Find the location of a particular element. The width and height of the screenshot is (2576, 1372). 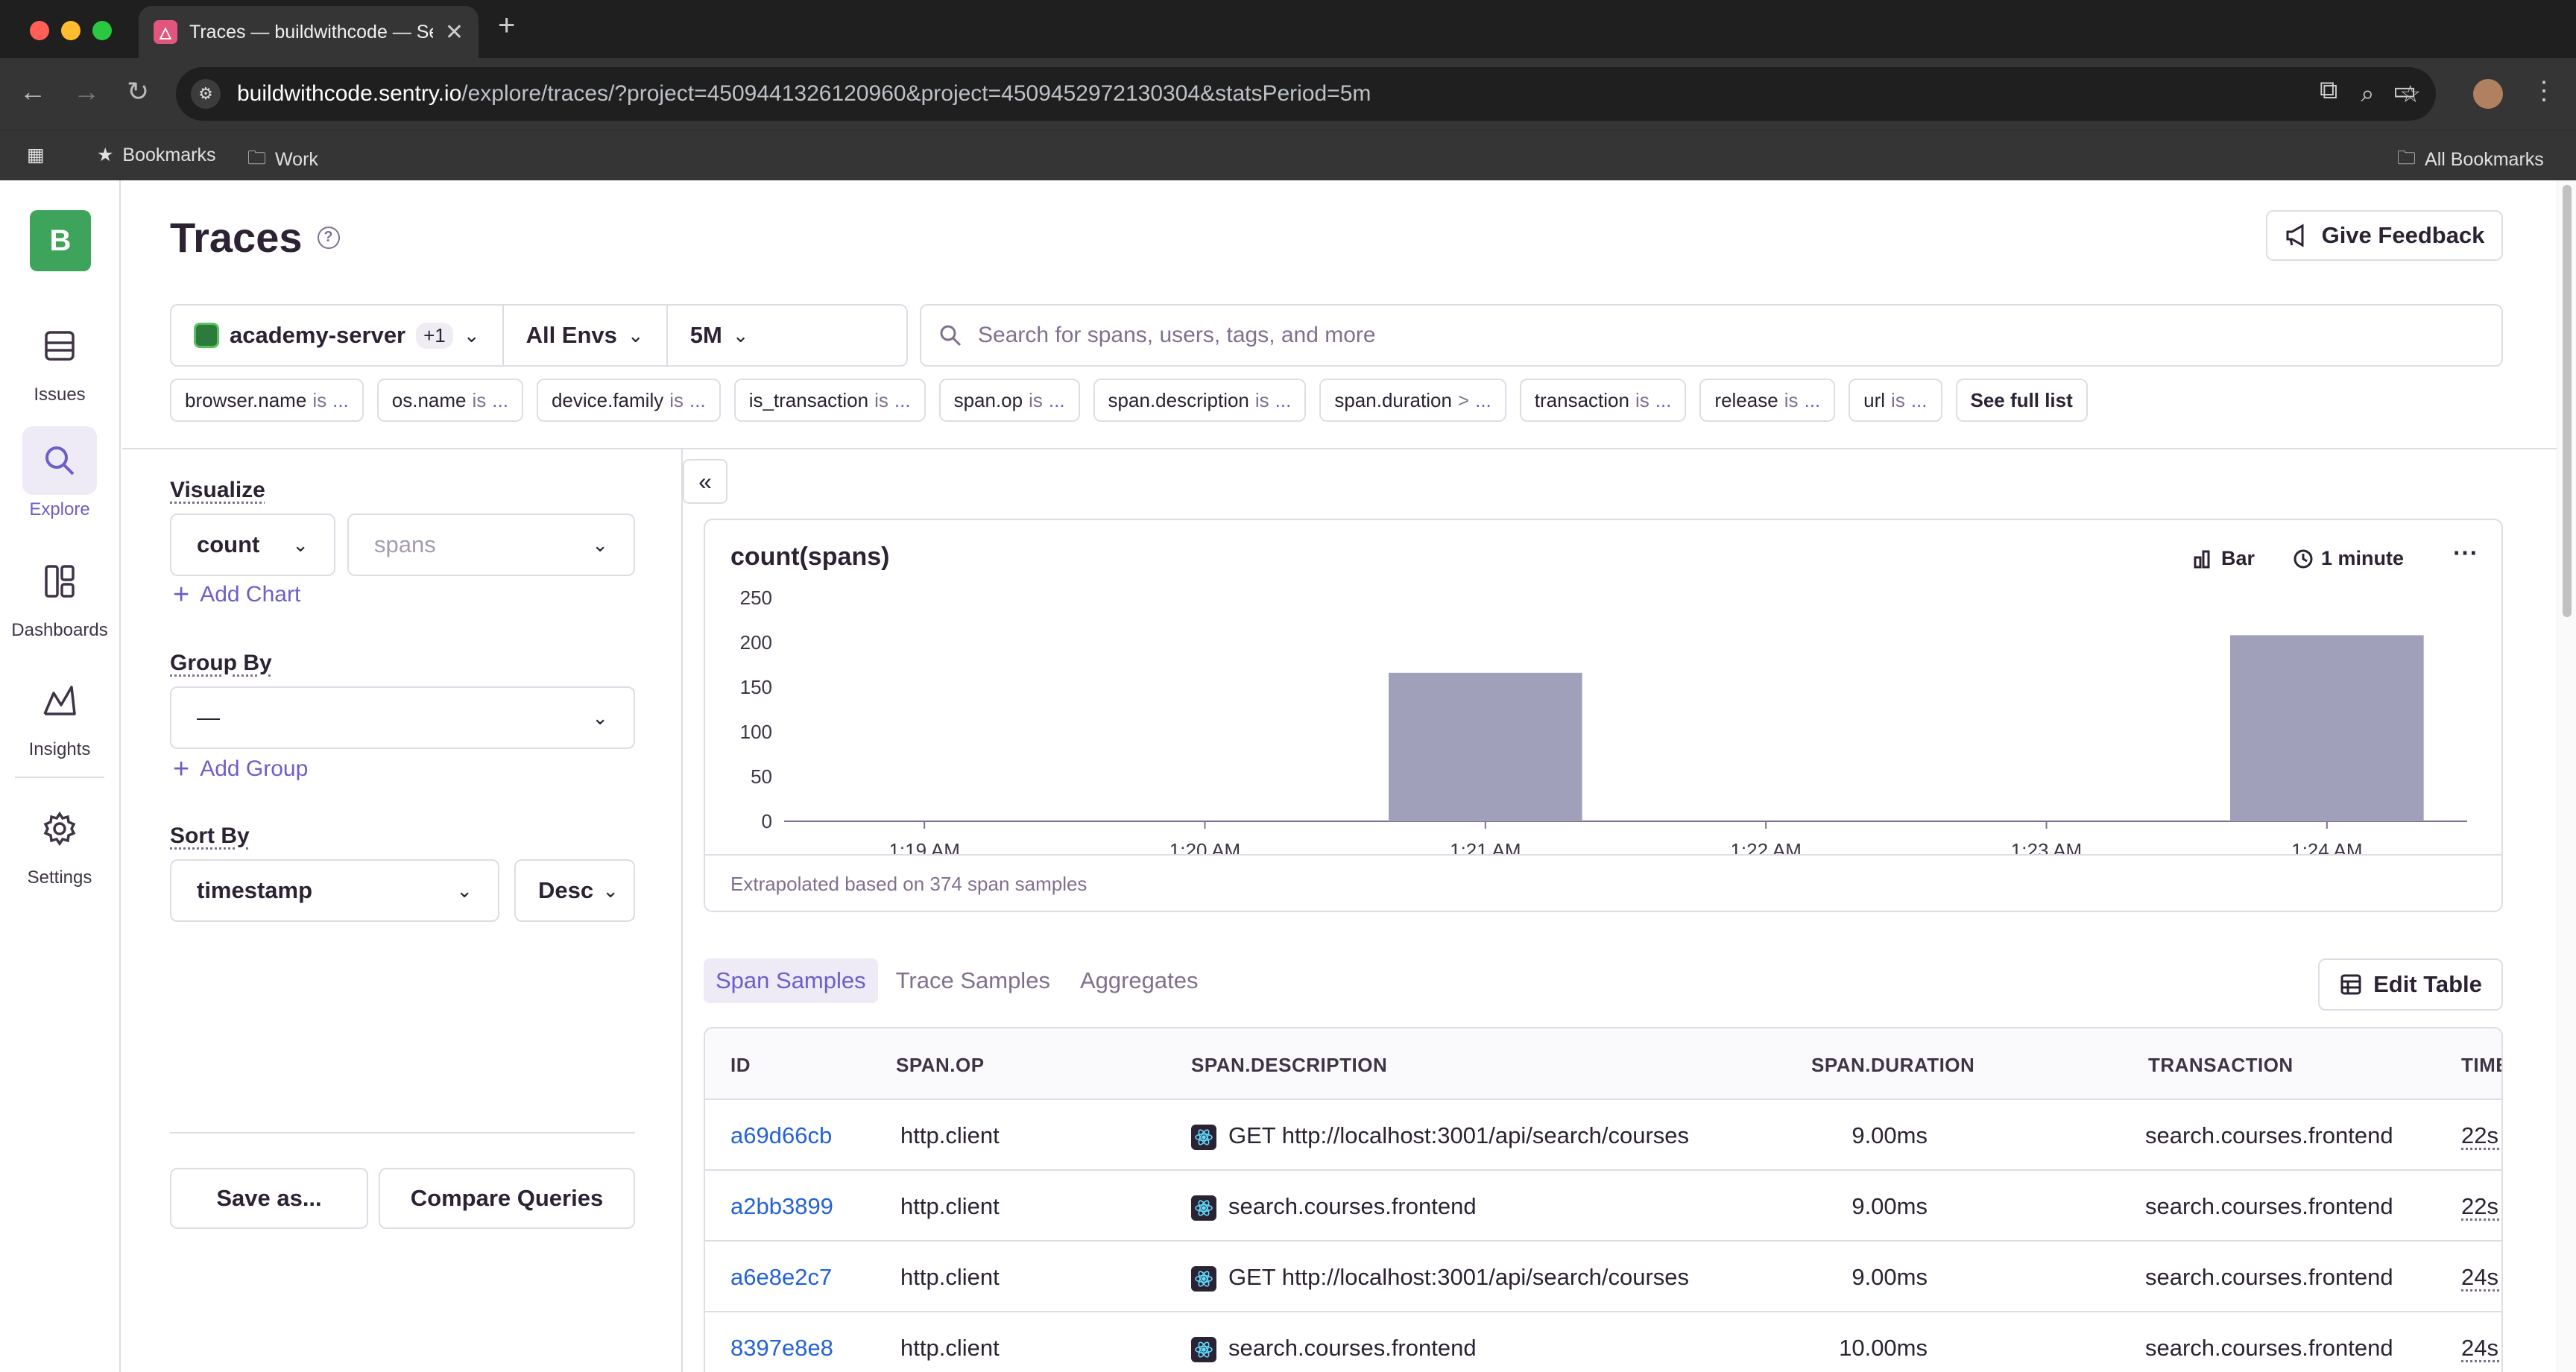

chart-interval-button: 1 minute is located at coordinates (2348, 558).